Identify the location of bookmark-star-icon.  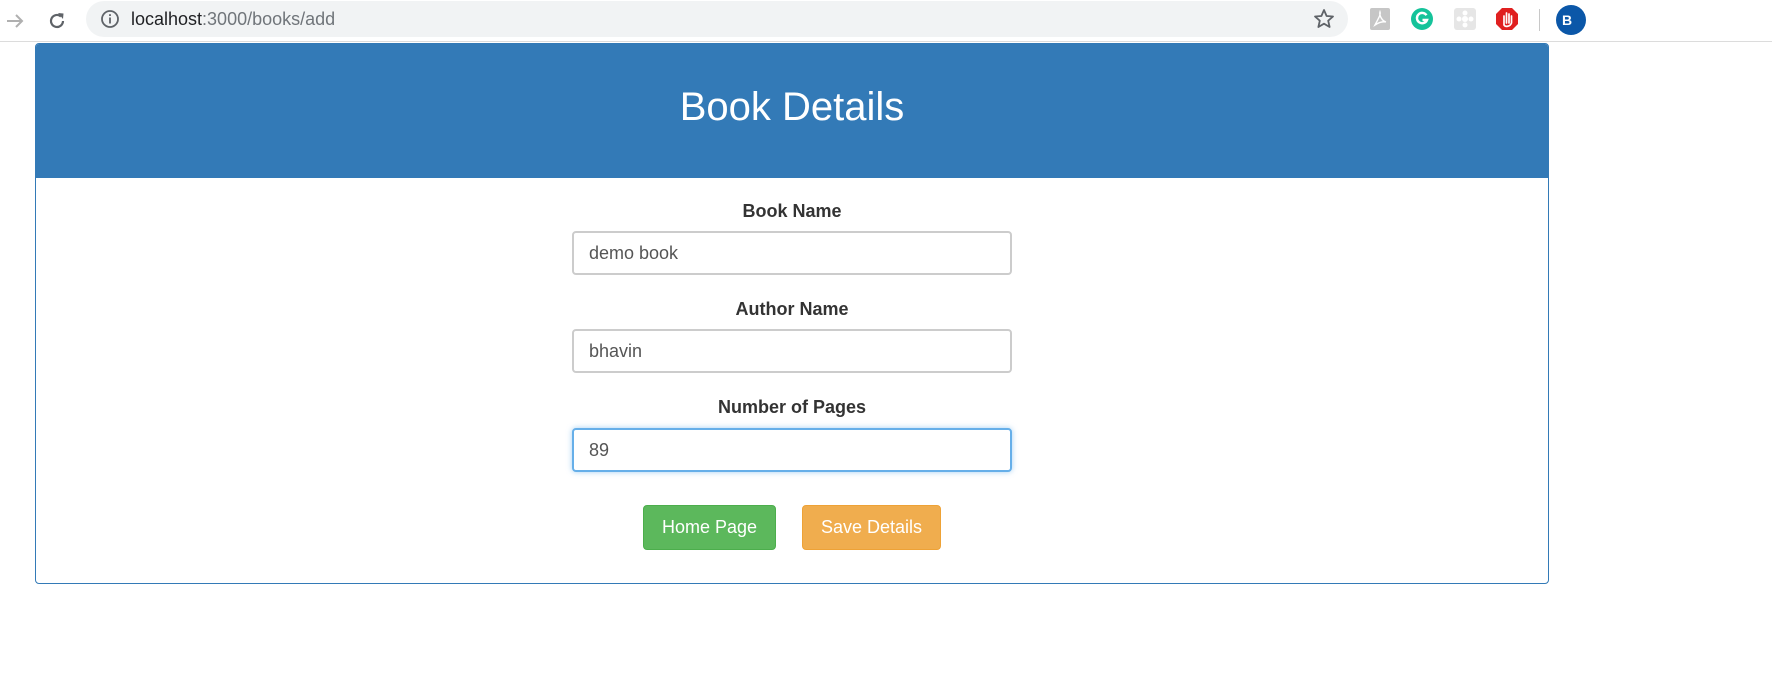
(1324, 19).